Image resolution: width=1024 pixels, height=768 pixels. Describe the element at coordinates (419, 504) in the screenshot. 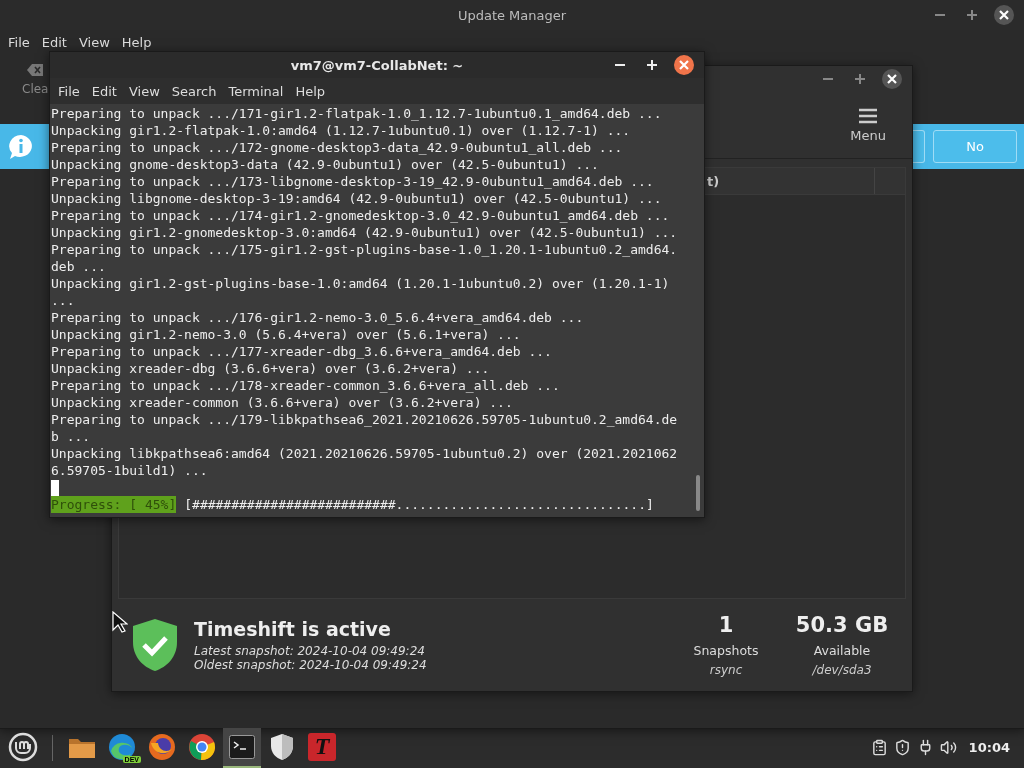

I see `progress-bar-text: [##########################................................]` at that location.